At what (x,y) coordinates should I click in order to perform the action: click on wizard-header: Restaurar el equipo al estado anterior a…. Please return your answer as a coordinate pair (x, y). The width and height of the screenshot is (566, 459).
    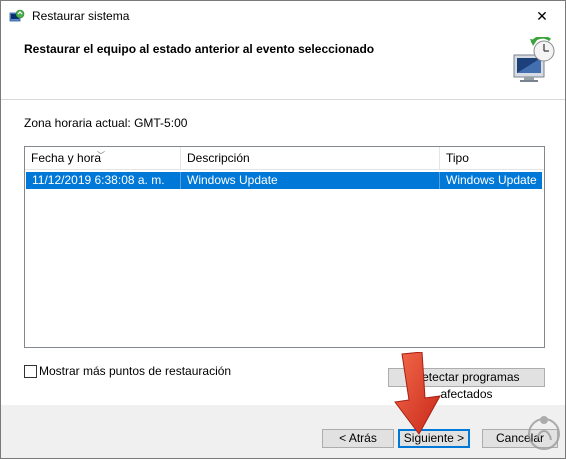
    Looking at the image, I should click on (283, 65).